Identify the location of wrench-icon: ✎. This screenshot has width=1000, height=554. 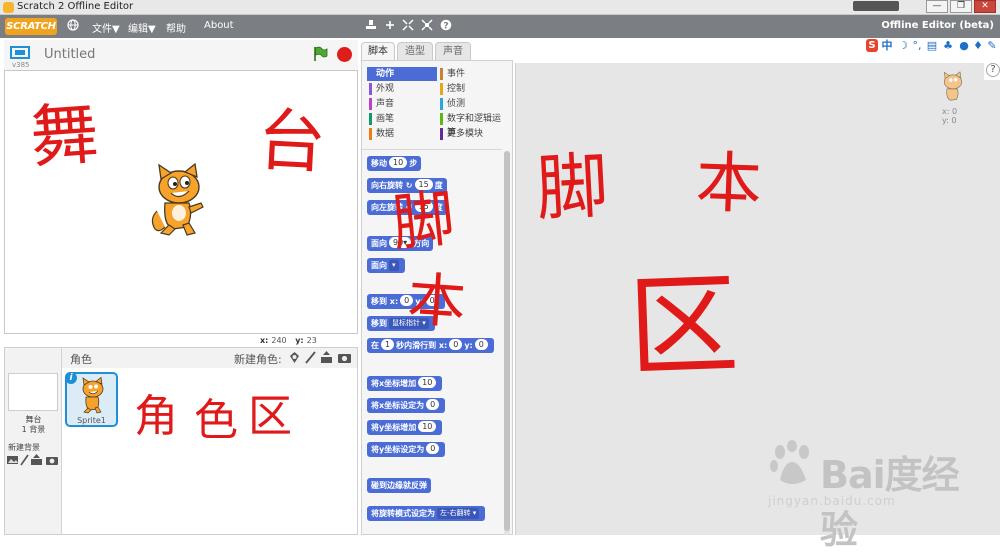
(992, 45).